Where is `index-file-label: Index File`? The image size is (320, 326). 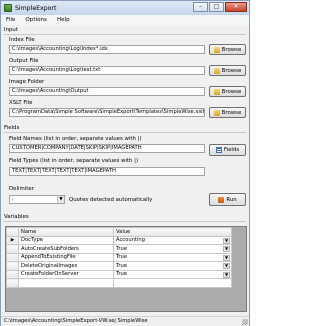 index-file-label: Index File is located at coordinates (22, 40).